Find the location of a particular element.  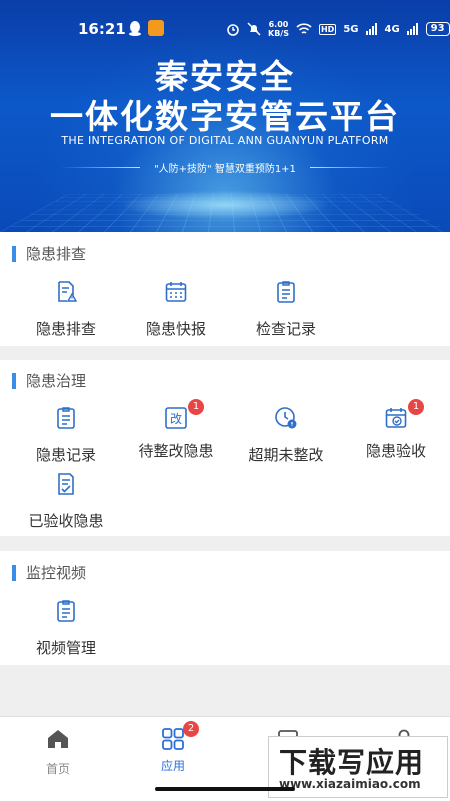

menu-item-hazard-inspection: 隐患排查 is located at coordinates (66, 309).